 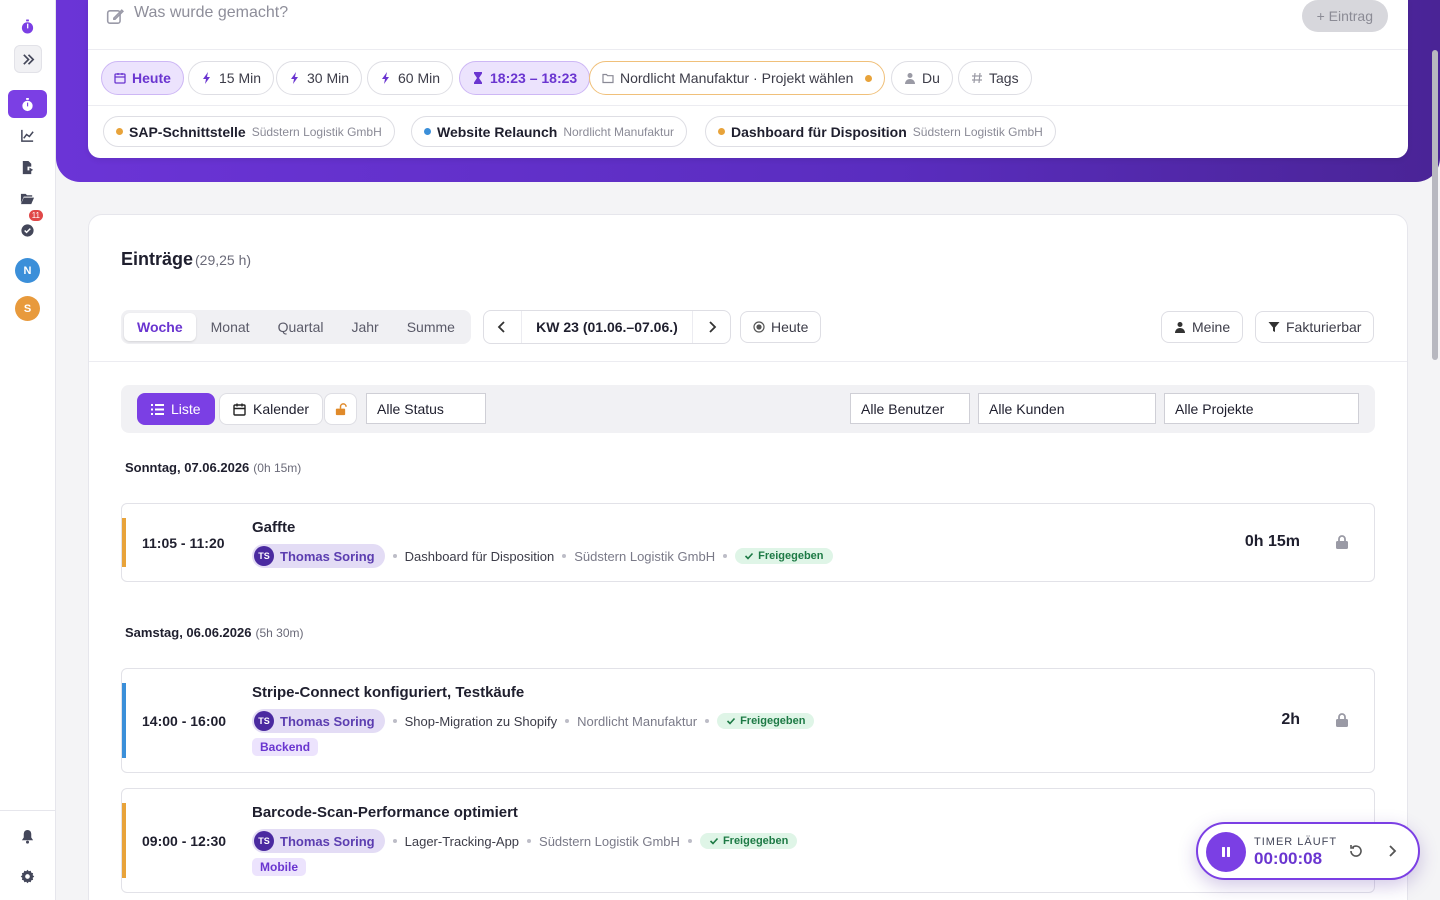 What do you see at coordinates (364, 327) in the screenshot?
I see `tab-year: Jahr` at bounding box center [364, 327].